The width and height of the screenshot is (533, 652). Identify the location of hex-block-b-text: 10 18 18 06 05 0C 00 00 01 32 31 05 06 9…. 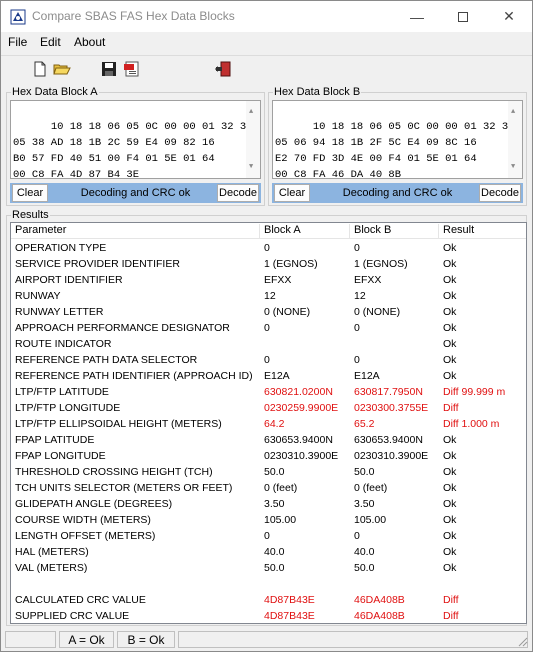
(394, 151).